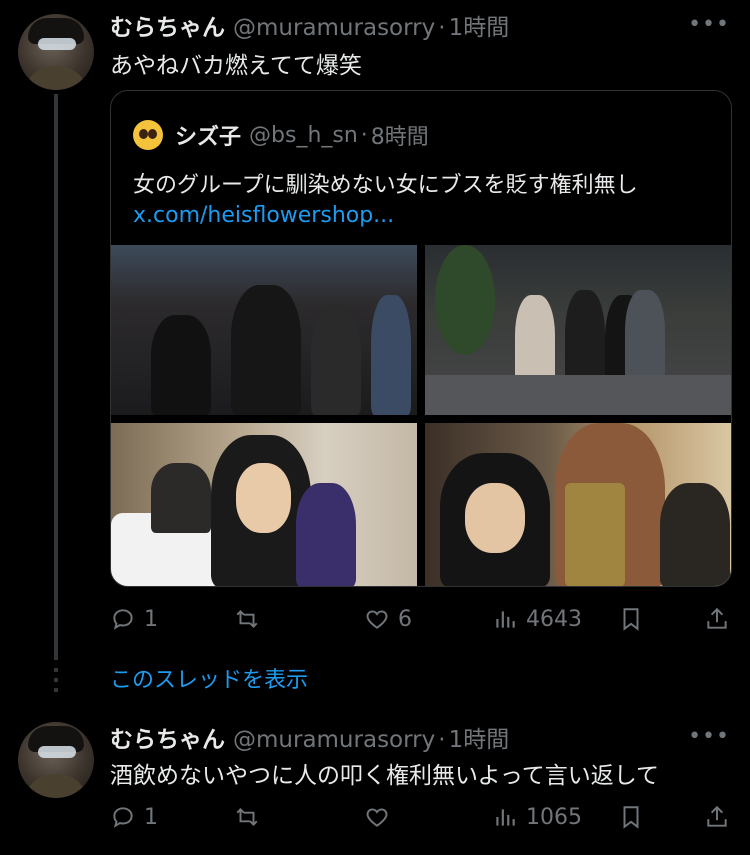 This screenshot has height=855, width=750. I want to click on quote-text: 女のグループに馴染めない女にブスを貶す権利無し, so click(385, 185).